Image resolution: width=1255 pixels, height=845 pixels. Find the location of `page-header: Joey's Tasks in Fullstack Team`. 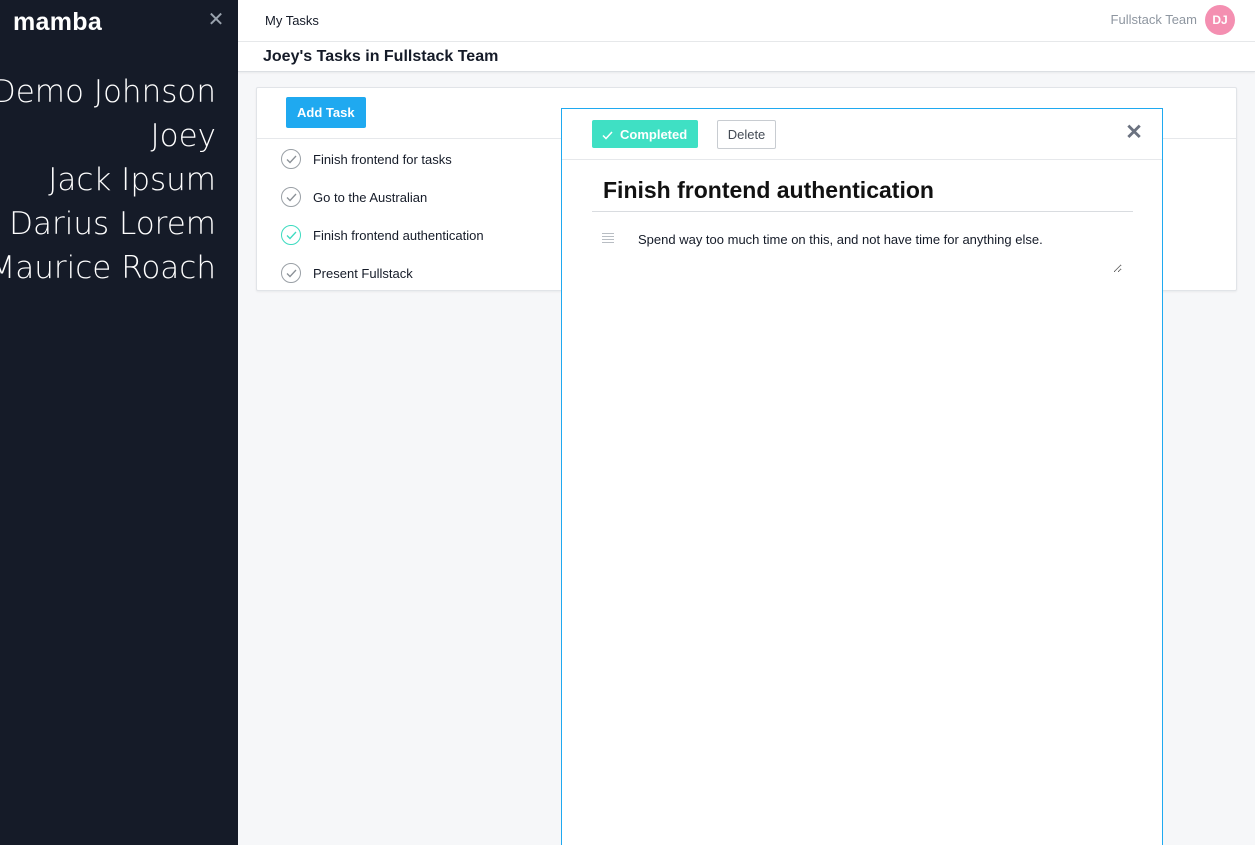

page-header: Joey's Tasks in Fullstack Team is located at coordinates (746, 57).